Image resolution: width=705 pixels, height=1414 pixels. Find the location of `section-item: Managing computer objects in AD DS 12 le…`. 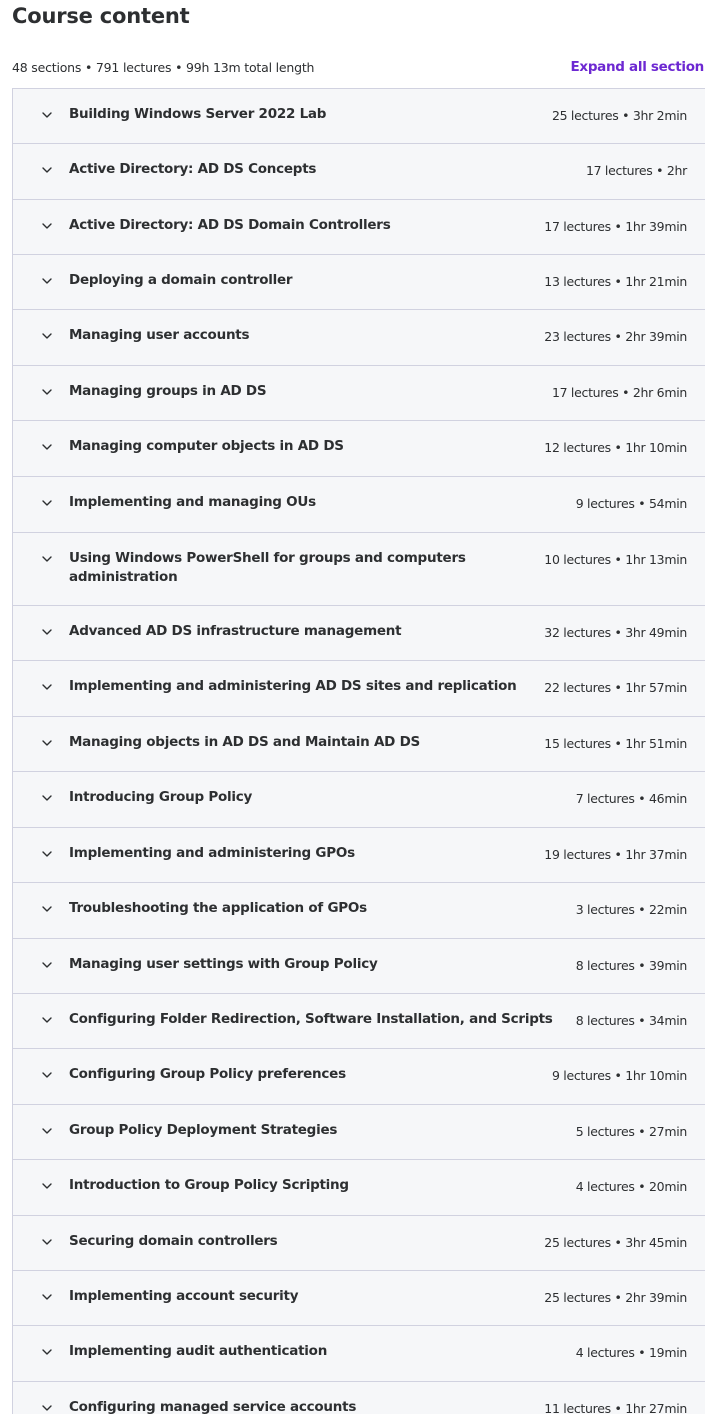

section-item: Managing computer objects in AD DS 12 le… is located at coordinates (359, 449).